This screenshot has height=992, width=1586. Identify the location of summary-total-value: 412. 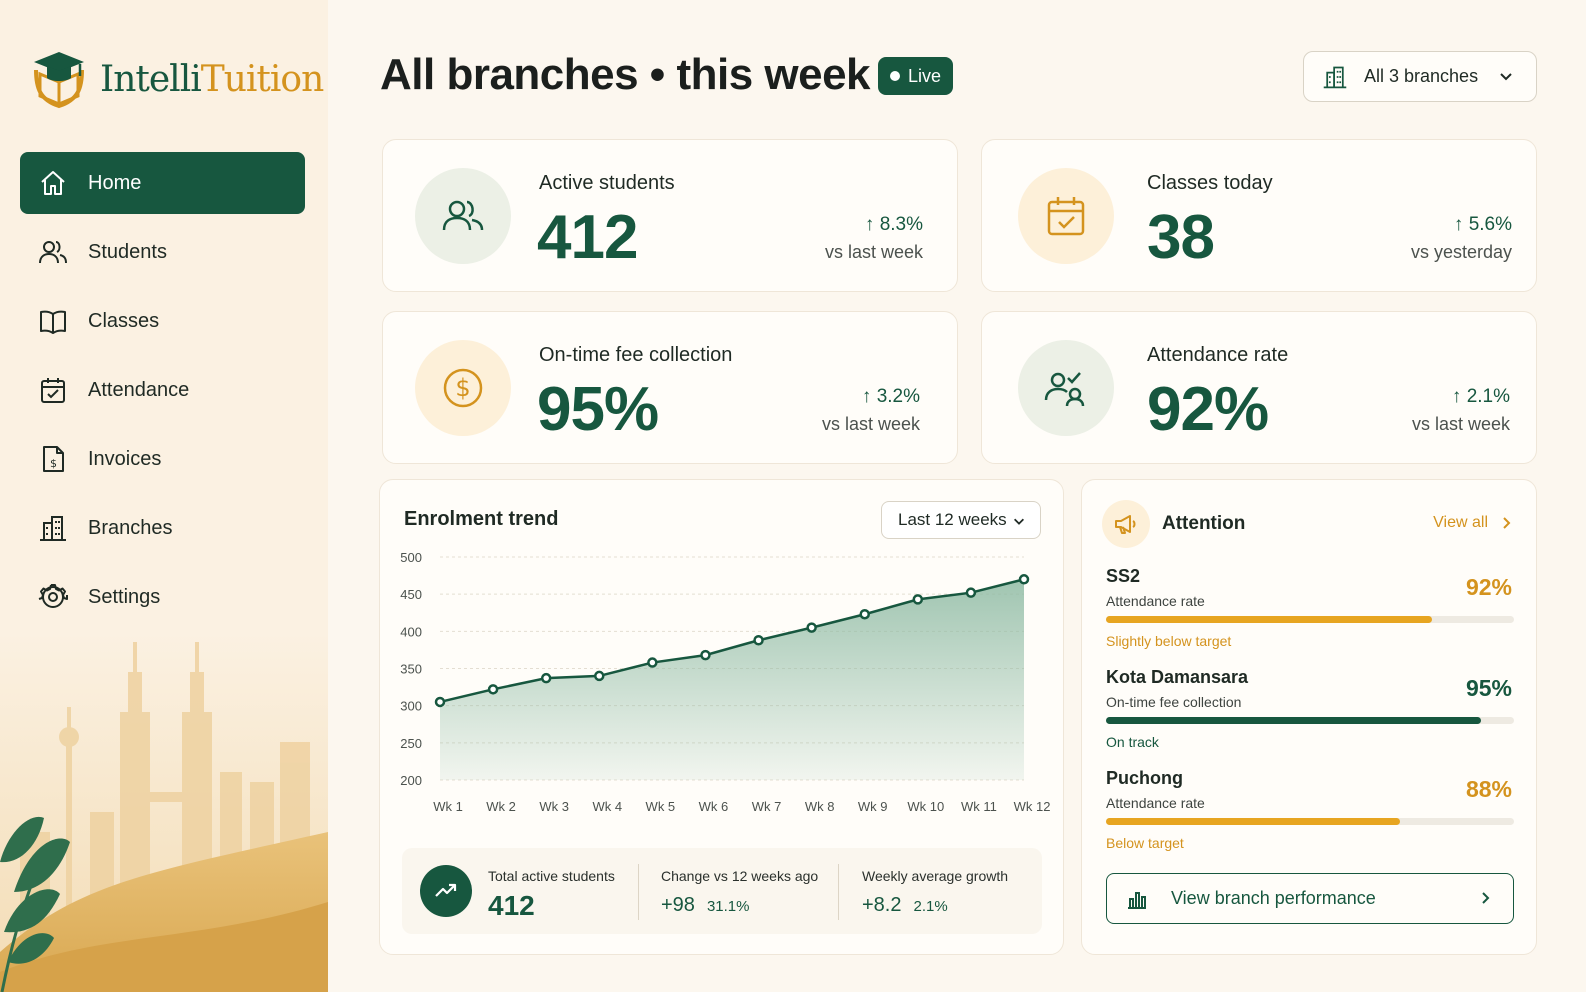
(511, 905).